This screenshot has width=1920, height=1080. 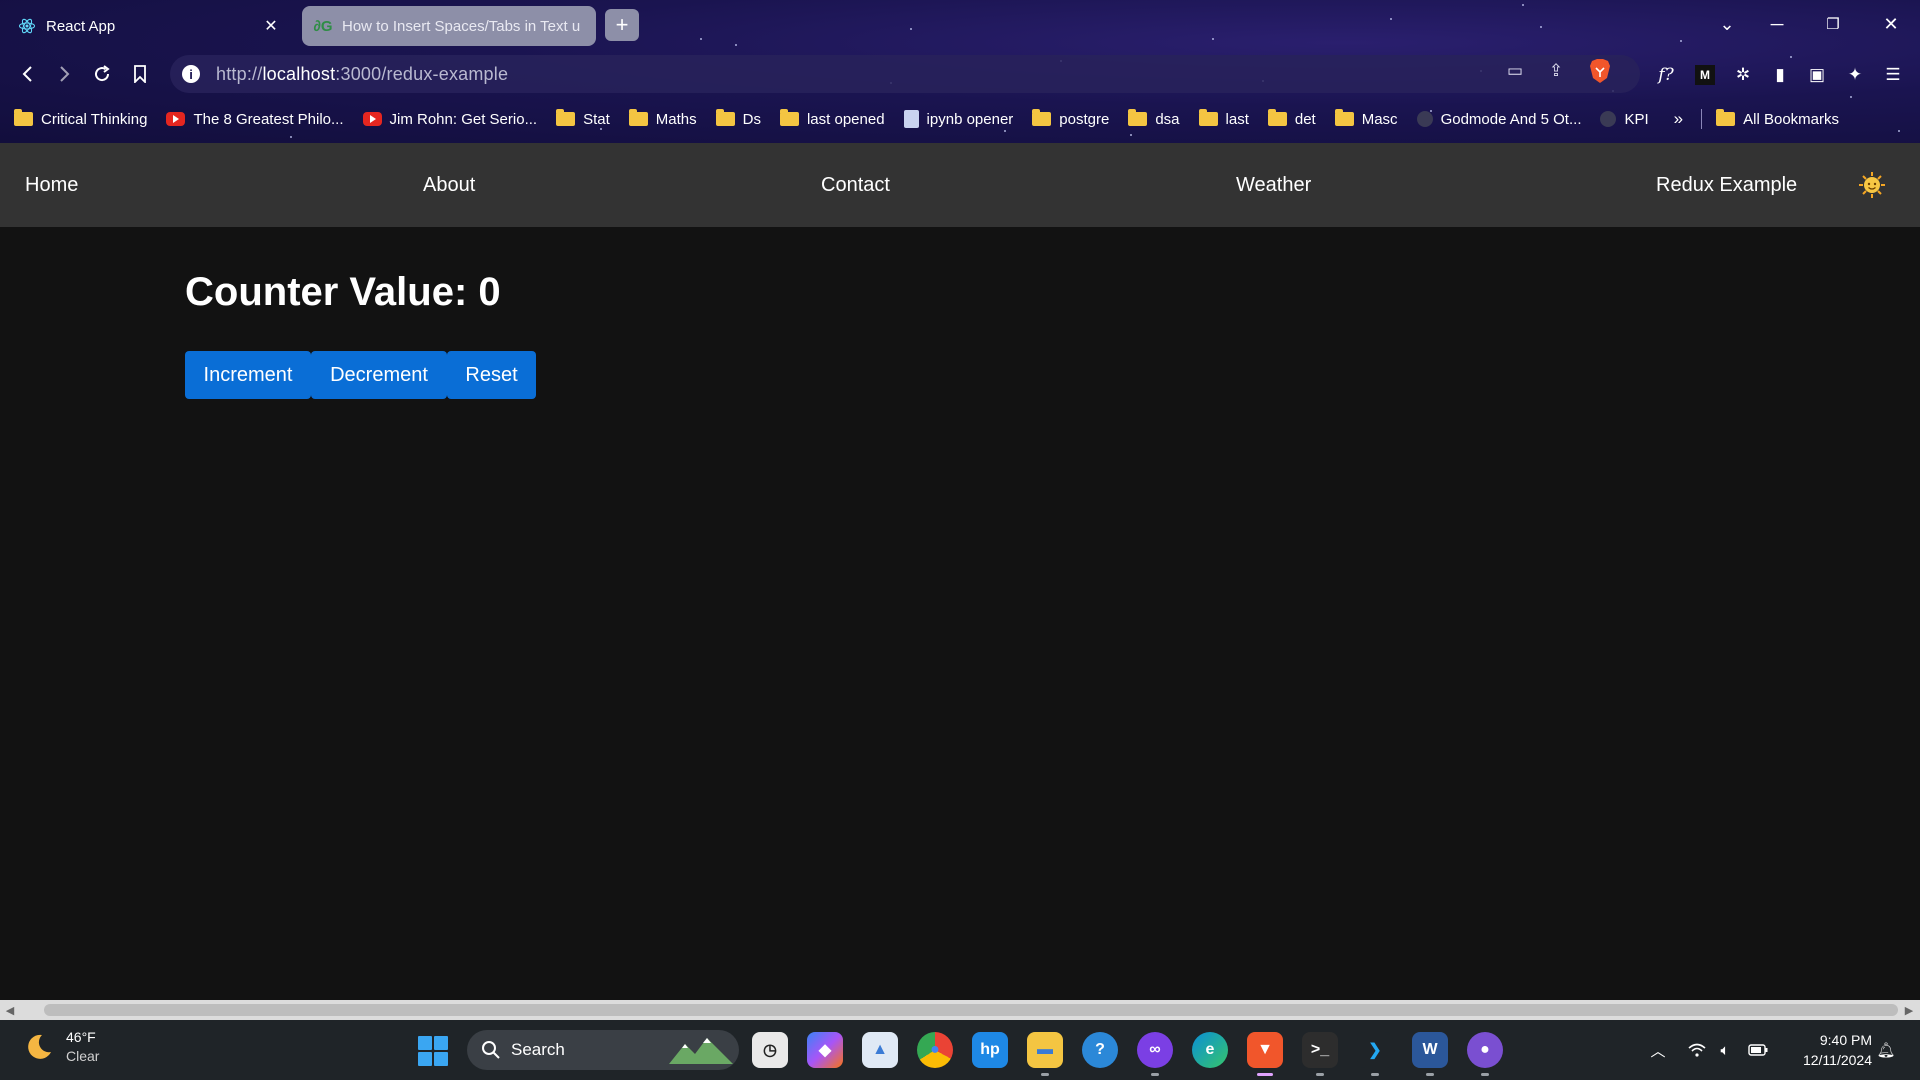 What do you see at coordinates (433, 1051) in the screenshot?
I see `windows-start-icon` at bounding box center [433, 1051].